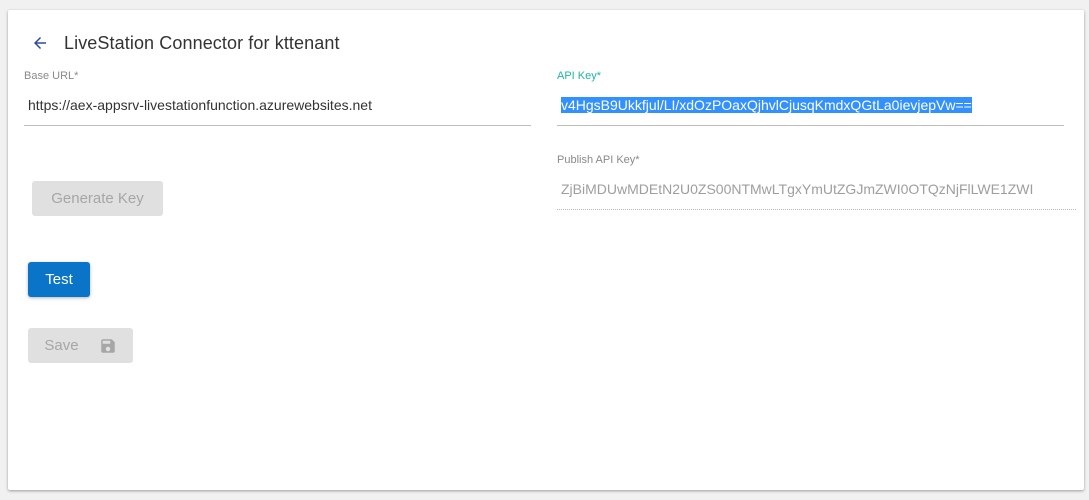  I want to click on page-header: LiveStation Connector for kttenant, so click(184, 43).